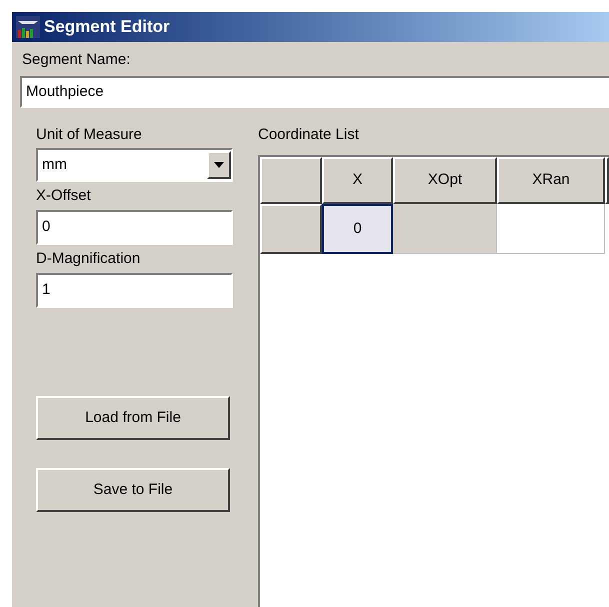 Image resolution: width=609 pixels, height=607 pixels. Describe the element at coordinates (133, 418) in the screenshot. I see `file-button: Load from File` at that location.